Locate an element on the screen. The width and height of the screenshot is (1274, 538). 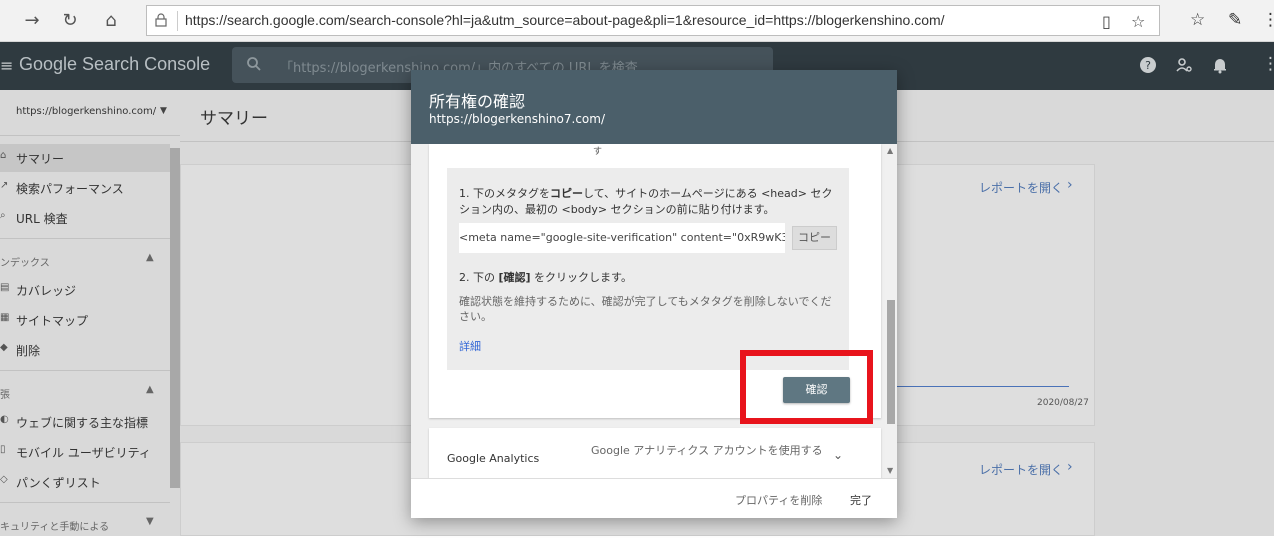
reading-view-icon: ▯ is located at coordinates (1106, 21).